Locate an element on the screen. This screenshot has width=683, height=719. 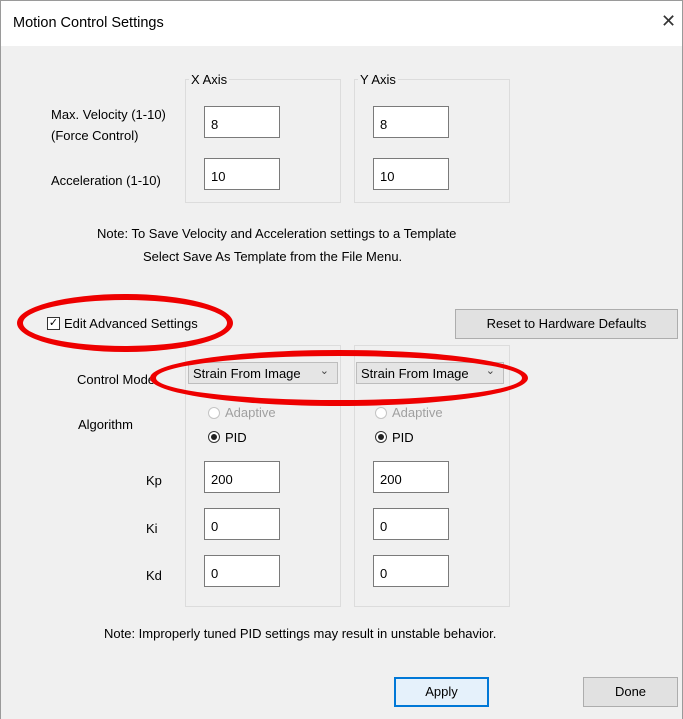
x-algorithm-adaptive-radio: Adaptive is located at coordinates (258, 413).